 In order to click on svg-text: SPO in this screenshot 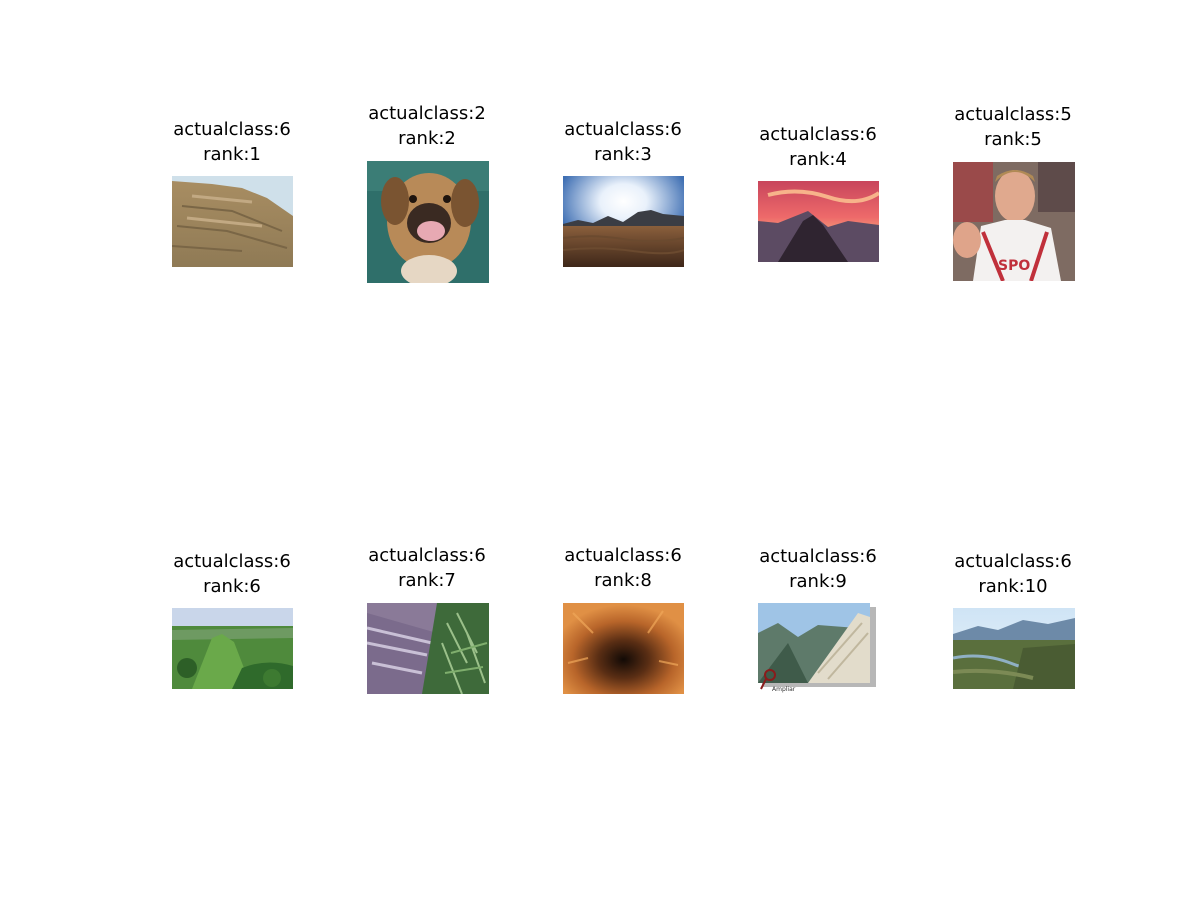, I will do `click(1014, 266)`.